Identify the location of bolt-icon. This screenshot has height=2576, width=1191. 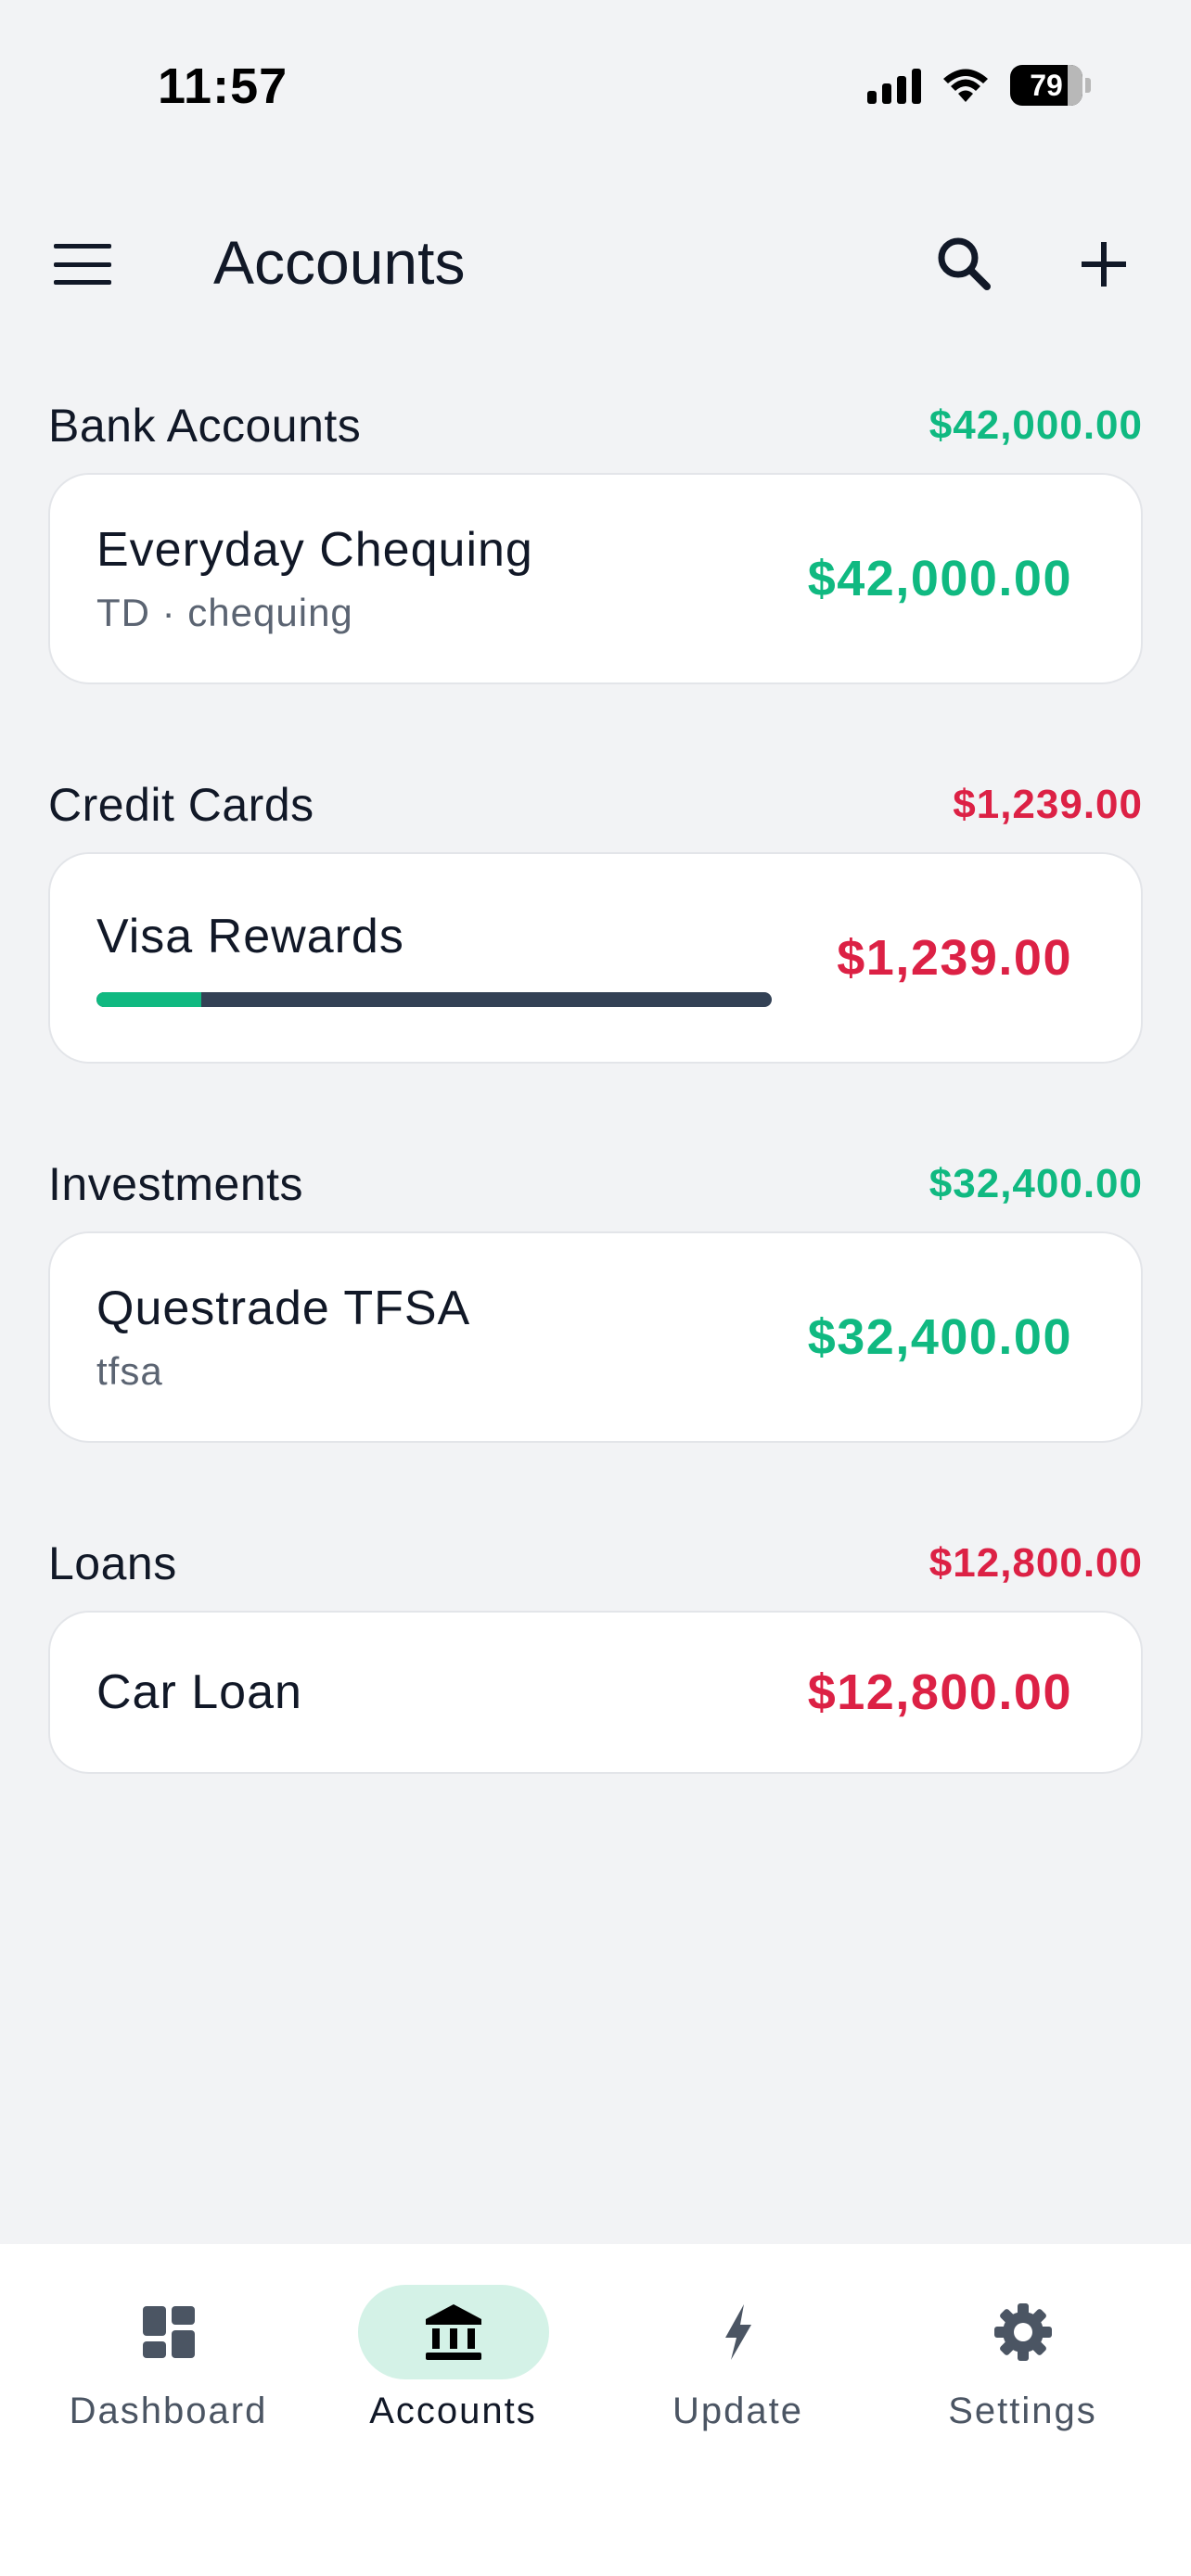
(738, 2332).